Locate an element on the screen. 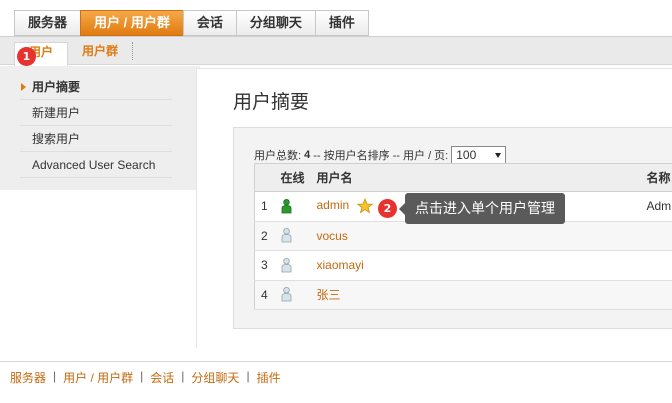  sidebar-item-advanced-search: Advanced User Search is located at coordinates (96, 165).